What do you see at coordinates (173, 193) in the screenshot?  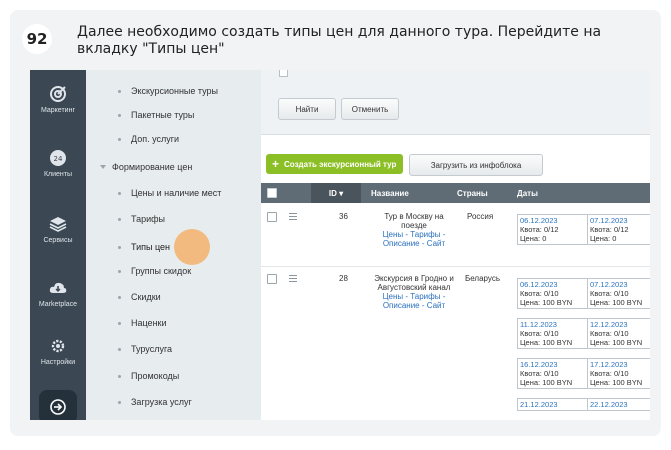 I see `menu-item-prices-availability: Цены и наличие мест` at bounding box center [173, 193].